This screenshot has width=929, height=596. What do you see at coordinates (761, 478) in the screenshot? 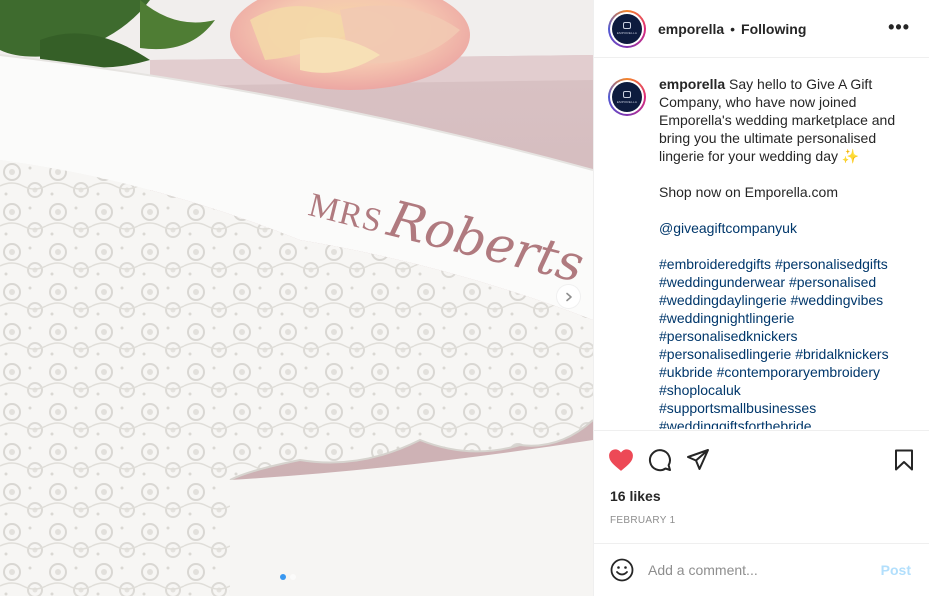
I see `post-actions: 16 likes FEBRUARY 1` at bounding box center [761, 478].